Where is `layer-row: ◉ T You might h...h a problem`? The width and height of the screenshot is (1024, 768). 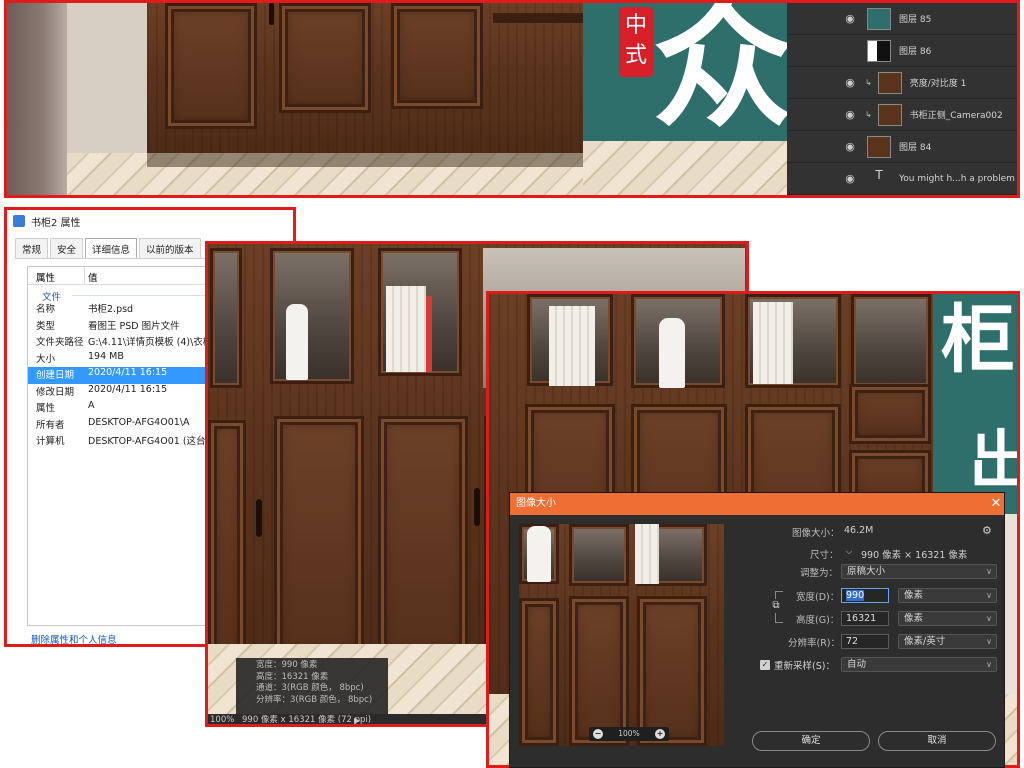
layer-row: ◉ T You might h...h a problem is located at coordinates (902, 179).